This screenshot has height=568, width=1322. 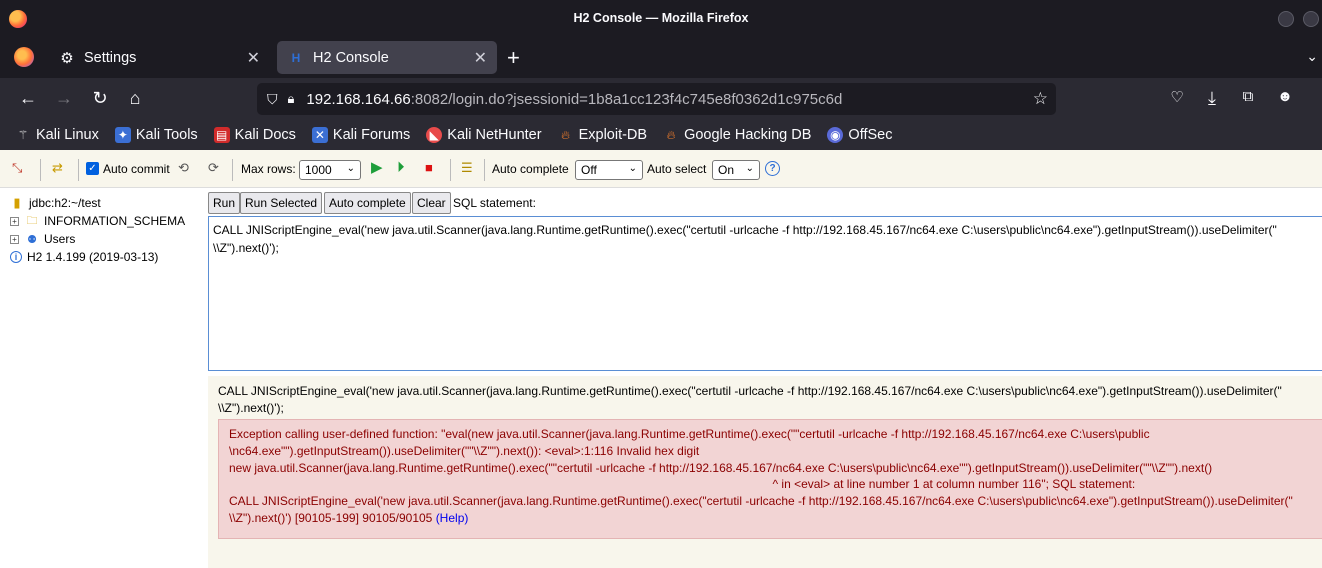 What do you see at coordinates (431, 203) in the screenshot?
I see `clear-button: Clear` at bounding box center [431, 203].